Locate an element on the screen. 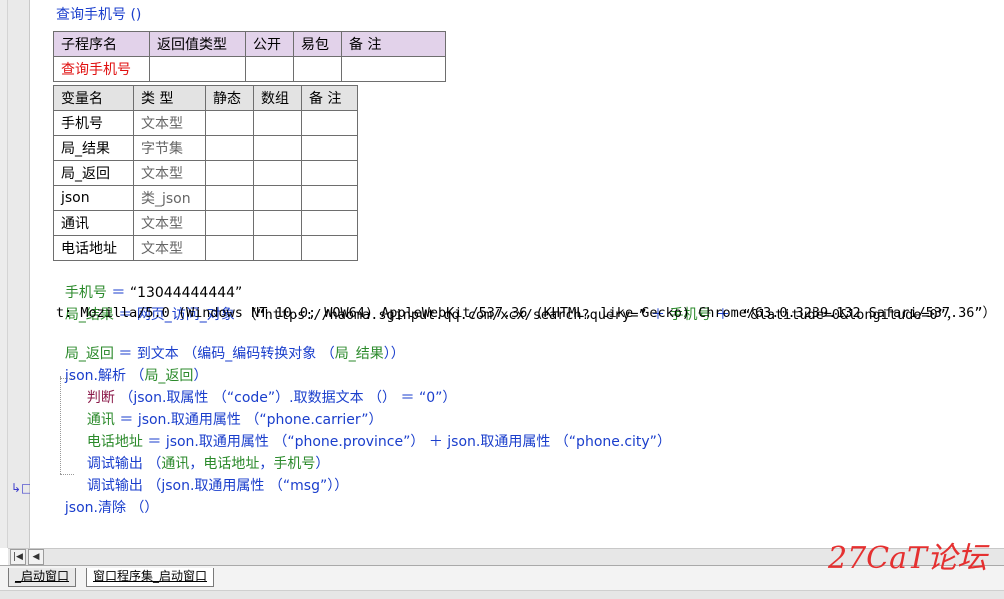  column-header: 类 型 is located at coordinates (169, 98).